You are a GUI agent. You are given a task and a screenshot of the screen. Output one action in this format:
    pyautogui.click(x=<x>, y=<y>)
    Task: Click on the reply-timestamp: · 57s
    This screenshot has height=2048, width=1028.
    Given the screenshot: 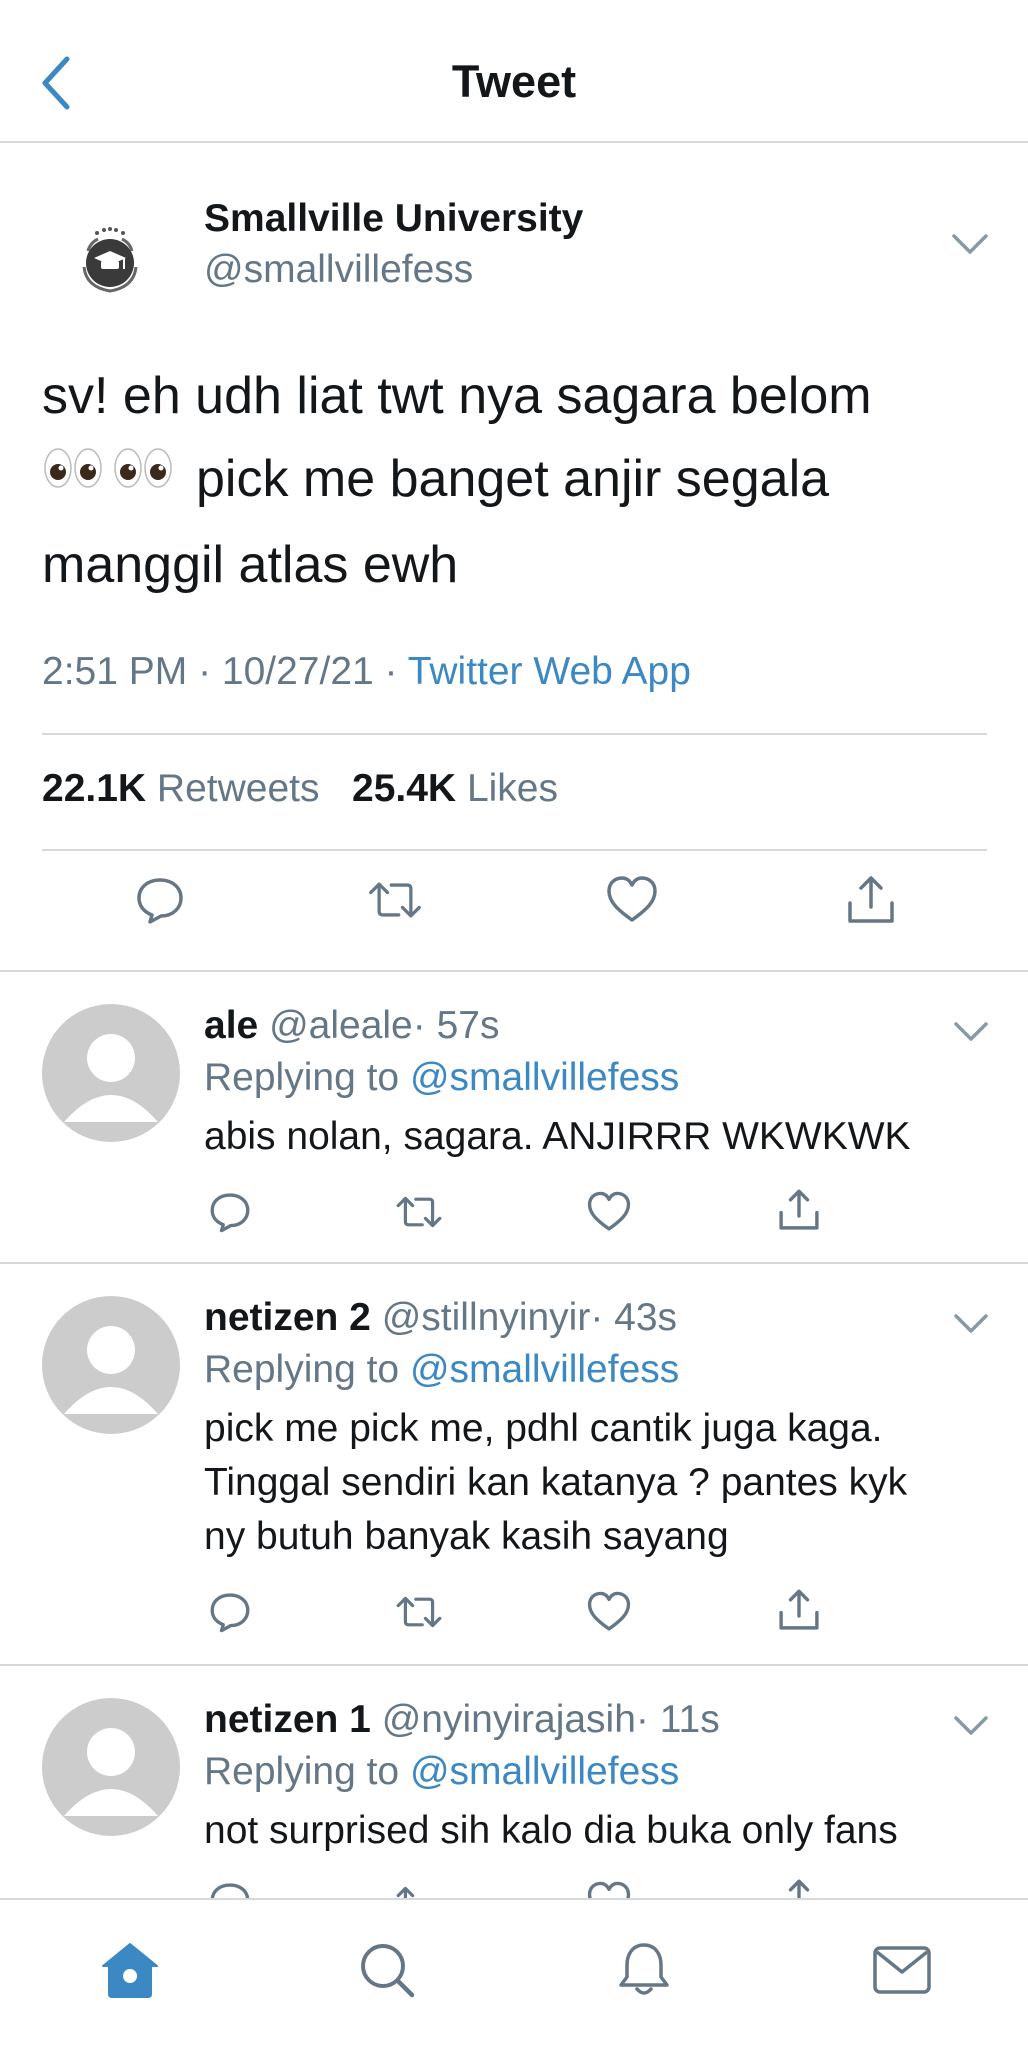 What is the action you would take?
    pyautogui.click(x=456, y=1025)
    